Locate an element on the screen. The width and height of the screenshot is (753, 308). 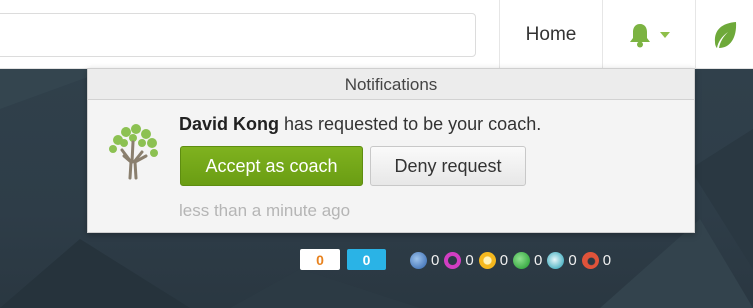
meteorite-badge-count: 0 is located at coordinates (425, 260).